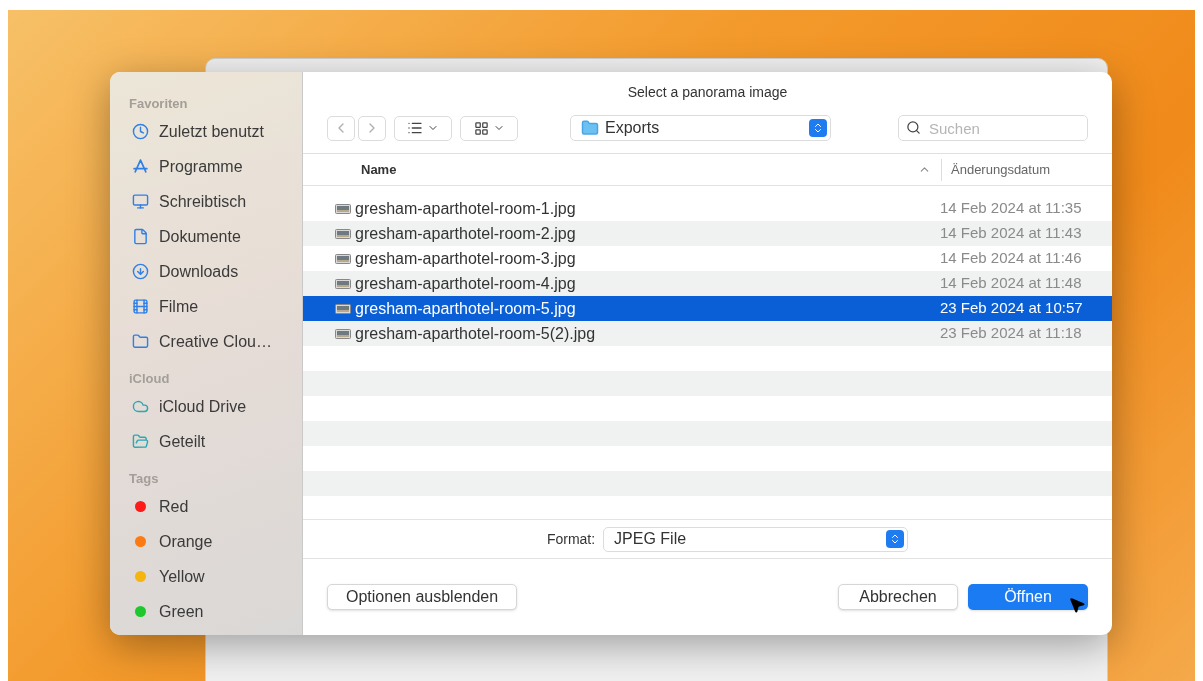 The width and height of the screenshot is (1203, 681). I want to click on options-button: Optionen ausblenden, so click(422, 597).